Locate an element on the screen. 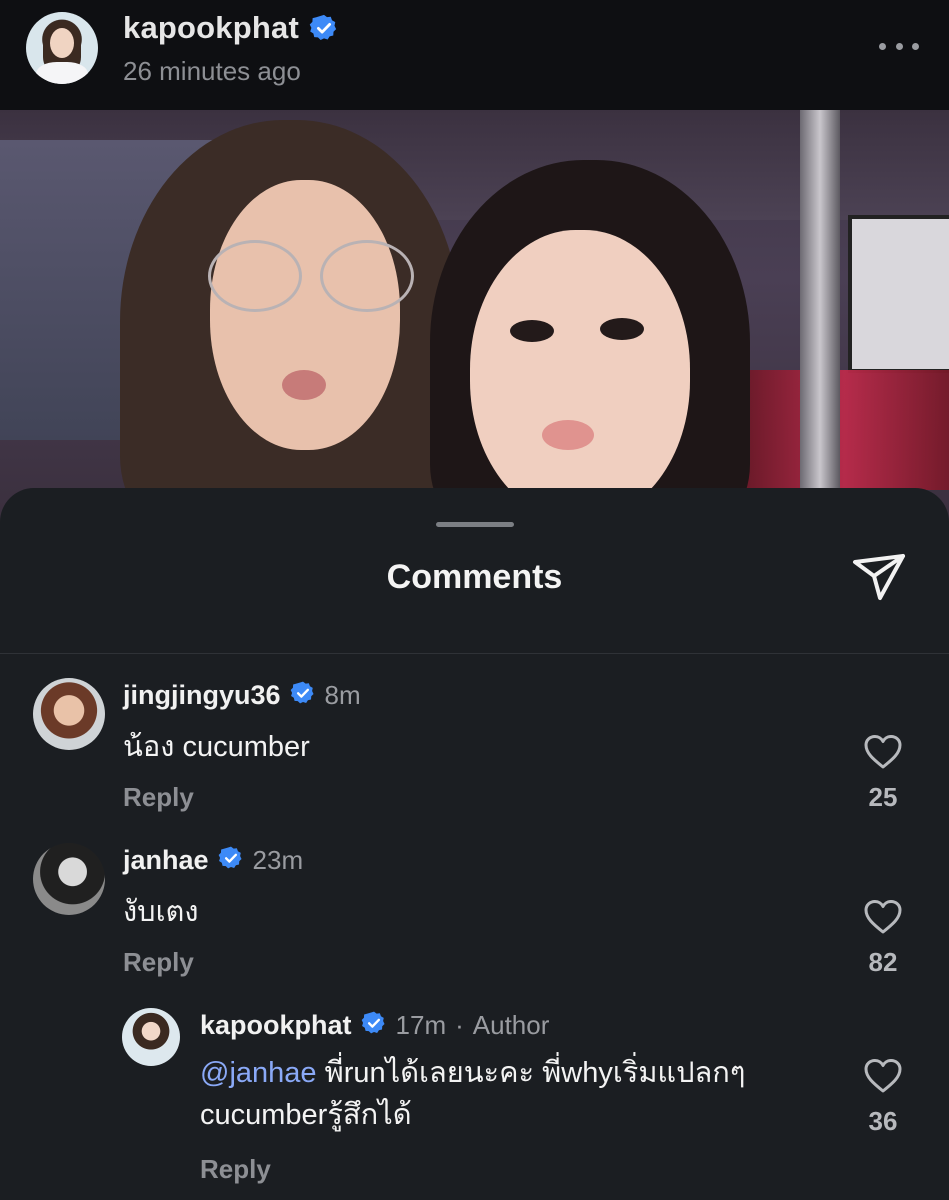 The image size is (949, 1200). comment-text: น้อง cucumber is located at coordinates (216, 747).